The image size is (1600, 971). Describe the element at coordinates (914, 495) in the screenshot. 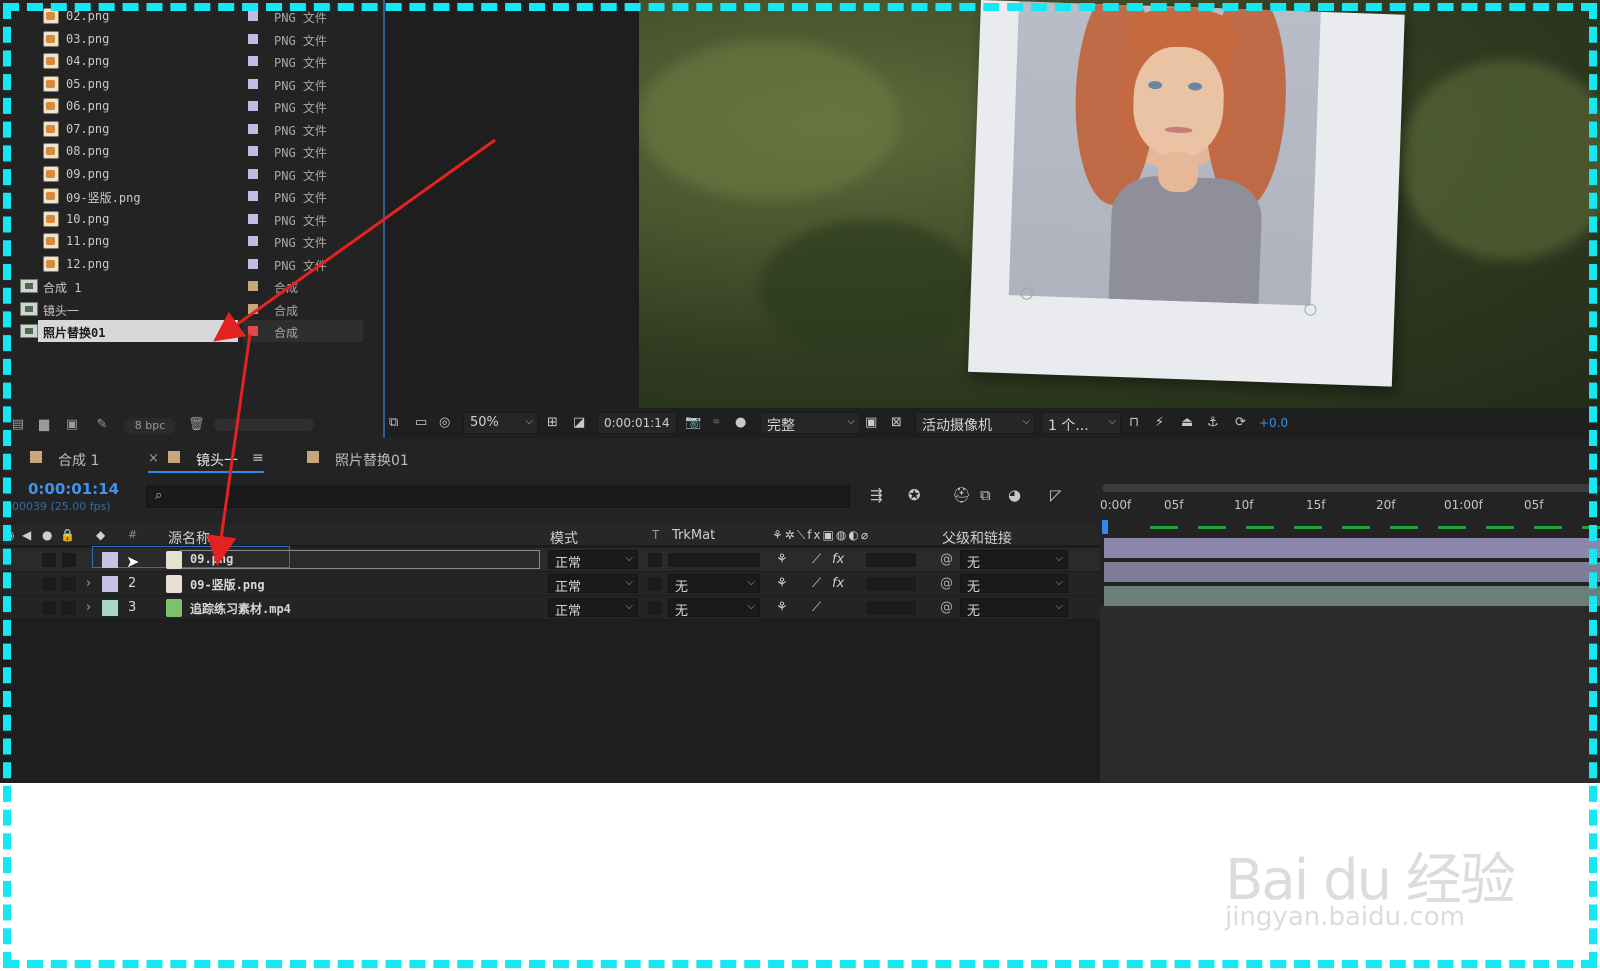

I see `draft-3d-icon: ✪` at that location.